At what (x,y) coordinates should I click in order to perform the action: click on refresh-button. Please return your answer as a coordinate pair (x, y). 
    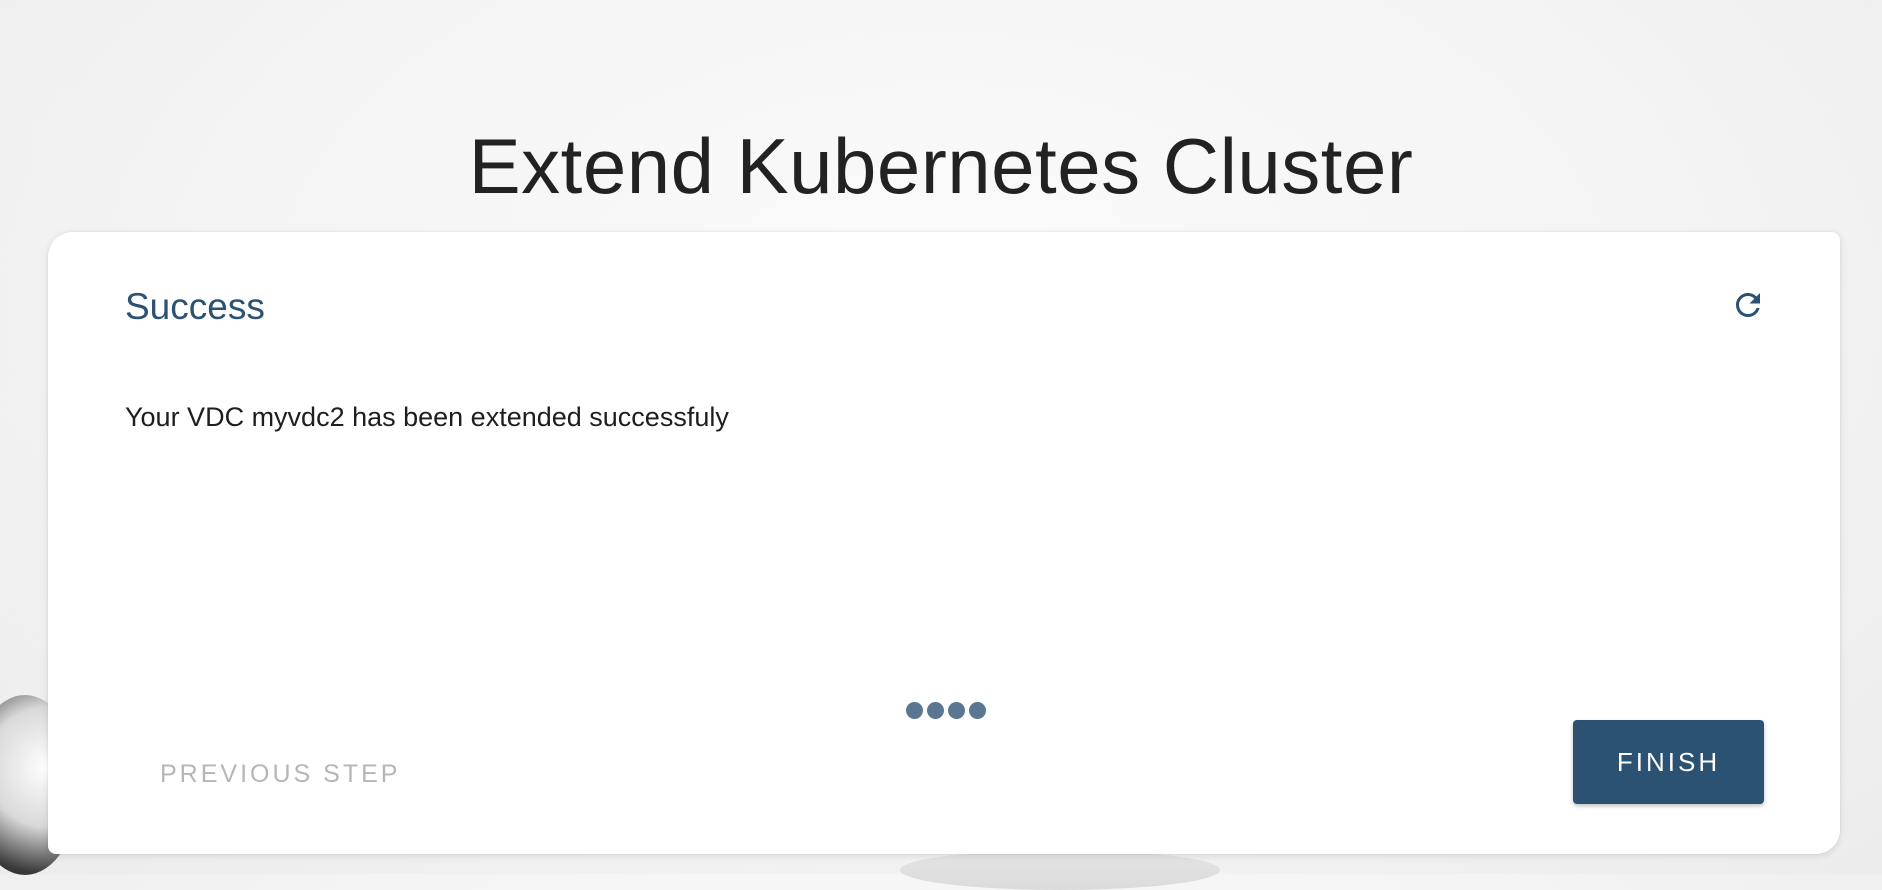
    Looking at the image, I should click on (1748, 305).